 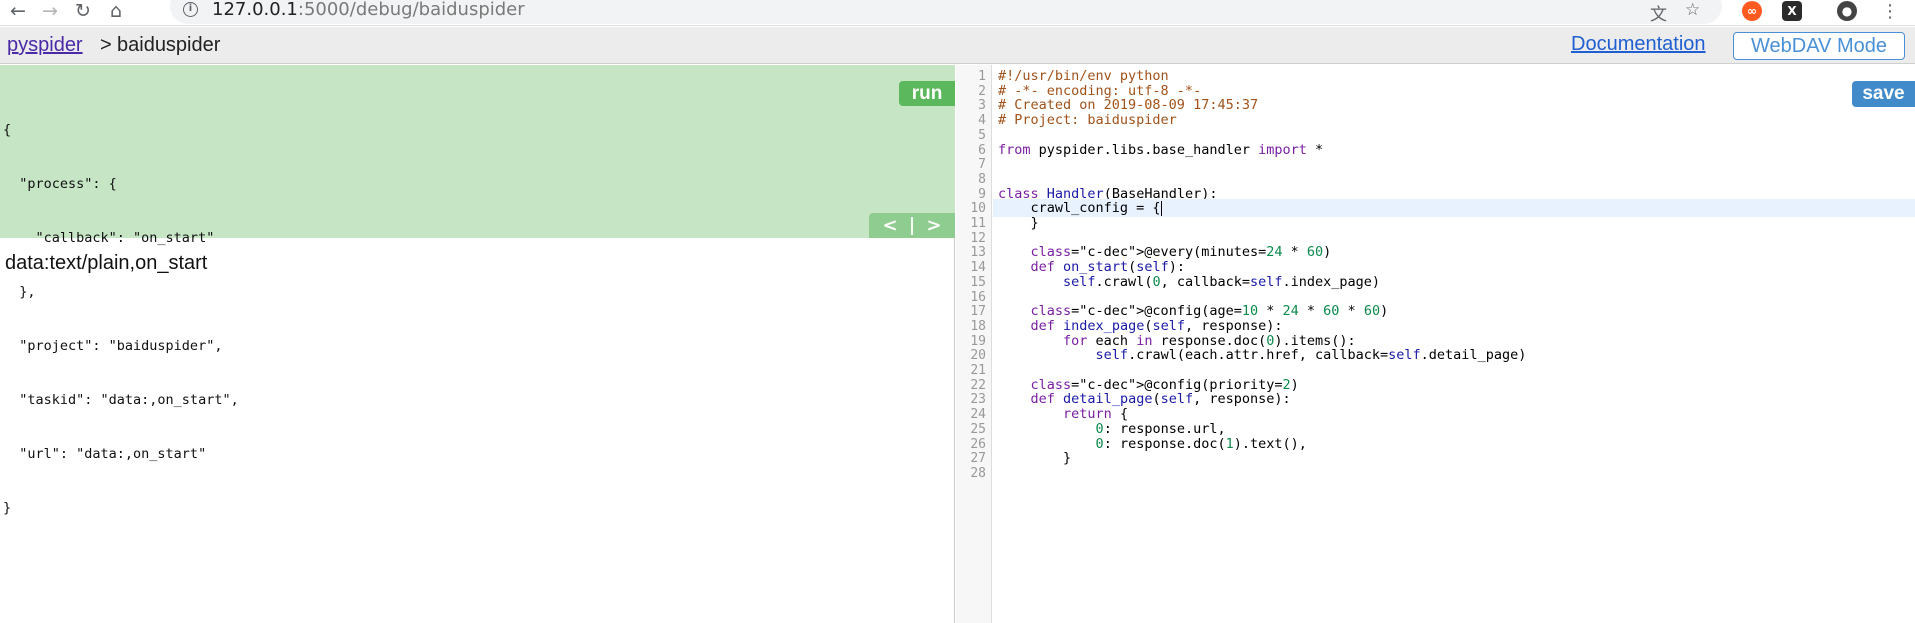 I want to click on webdav-mode-button: WebDAV Mode, so click(x=1819, y=46).